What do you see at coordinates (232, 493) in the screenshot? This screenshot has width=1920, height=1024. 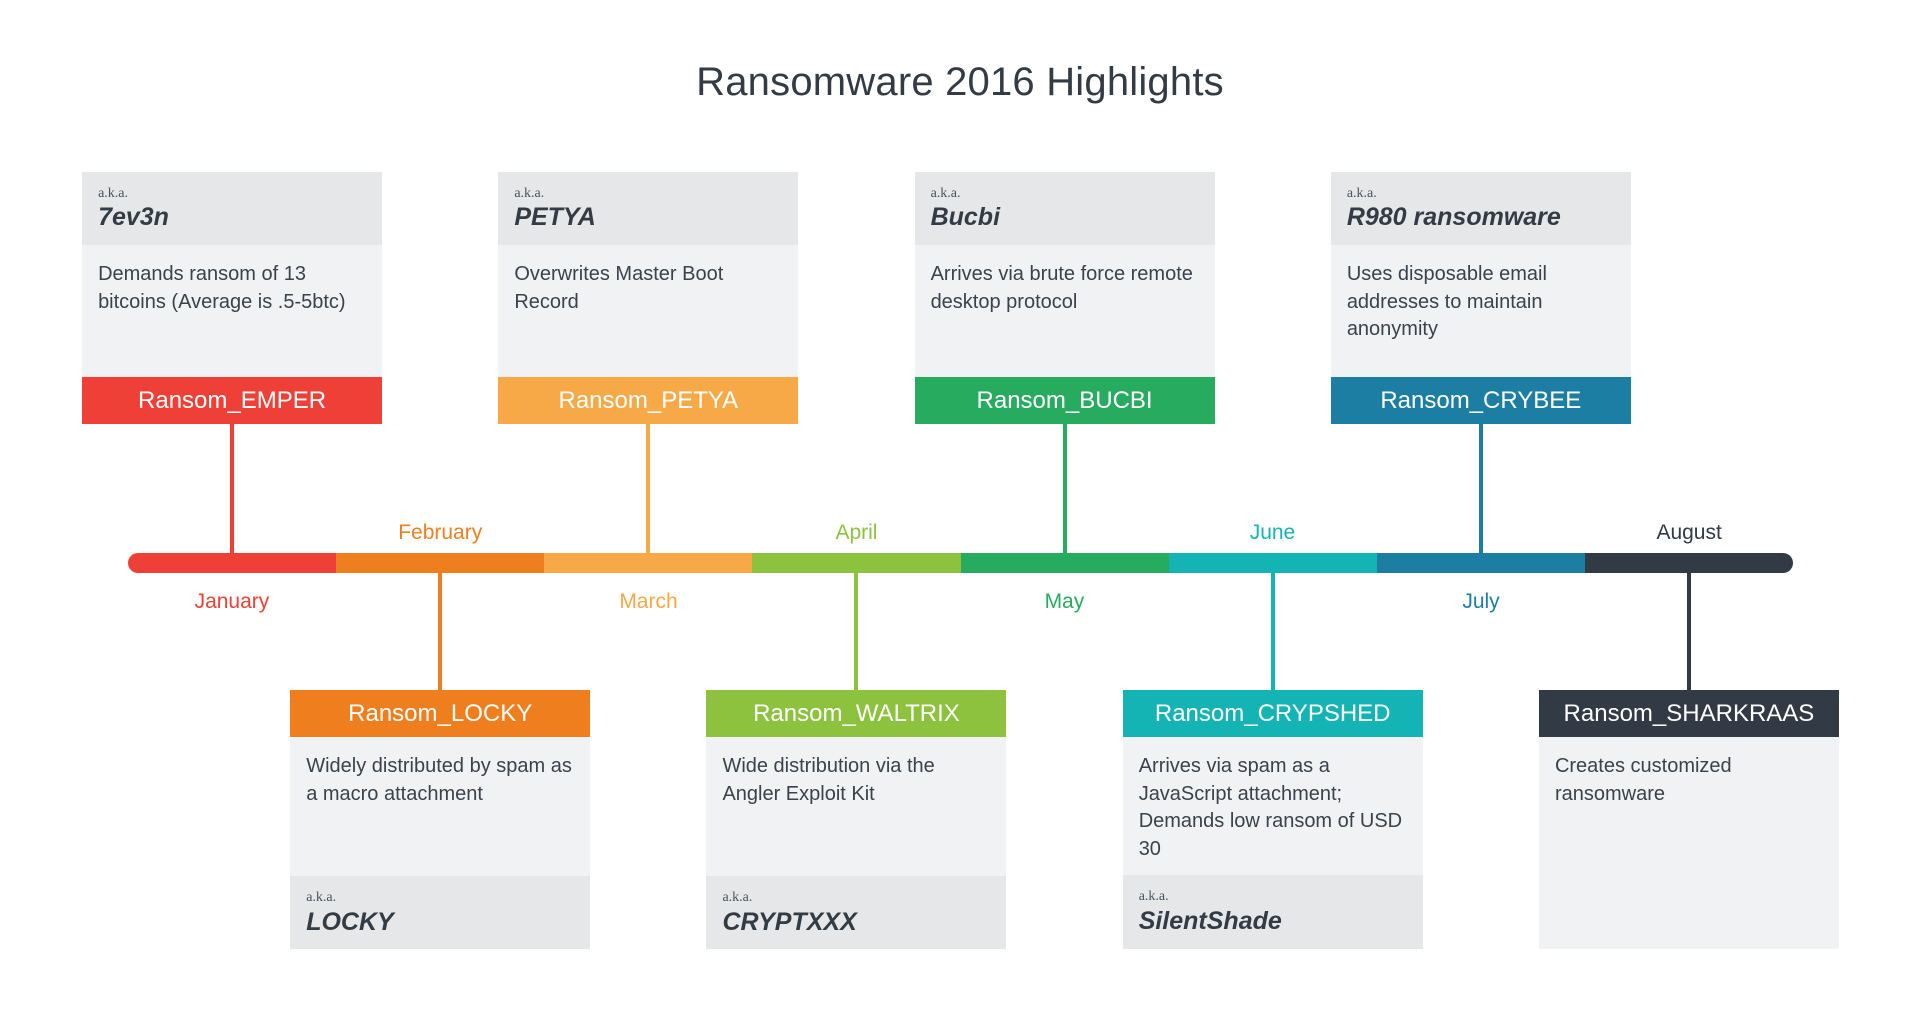 I see `connector-line-ransom-emper` at bounding box center [232, 493].